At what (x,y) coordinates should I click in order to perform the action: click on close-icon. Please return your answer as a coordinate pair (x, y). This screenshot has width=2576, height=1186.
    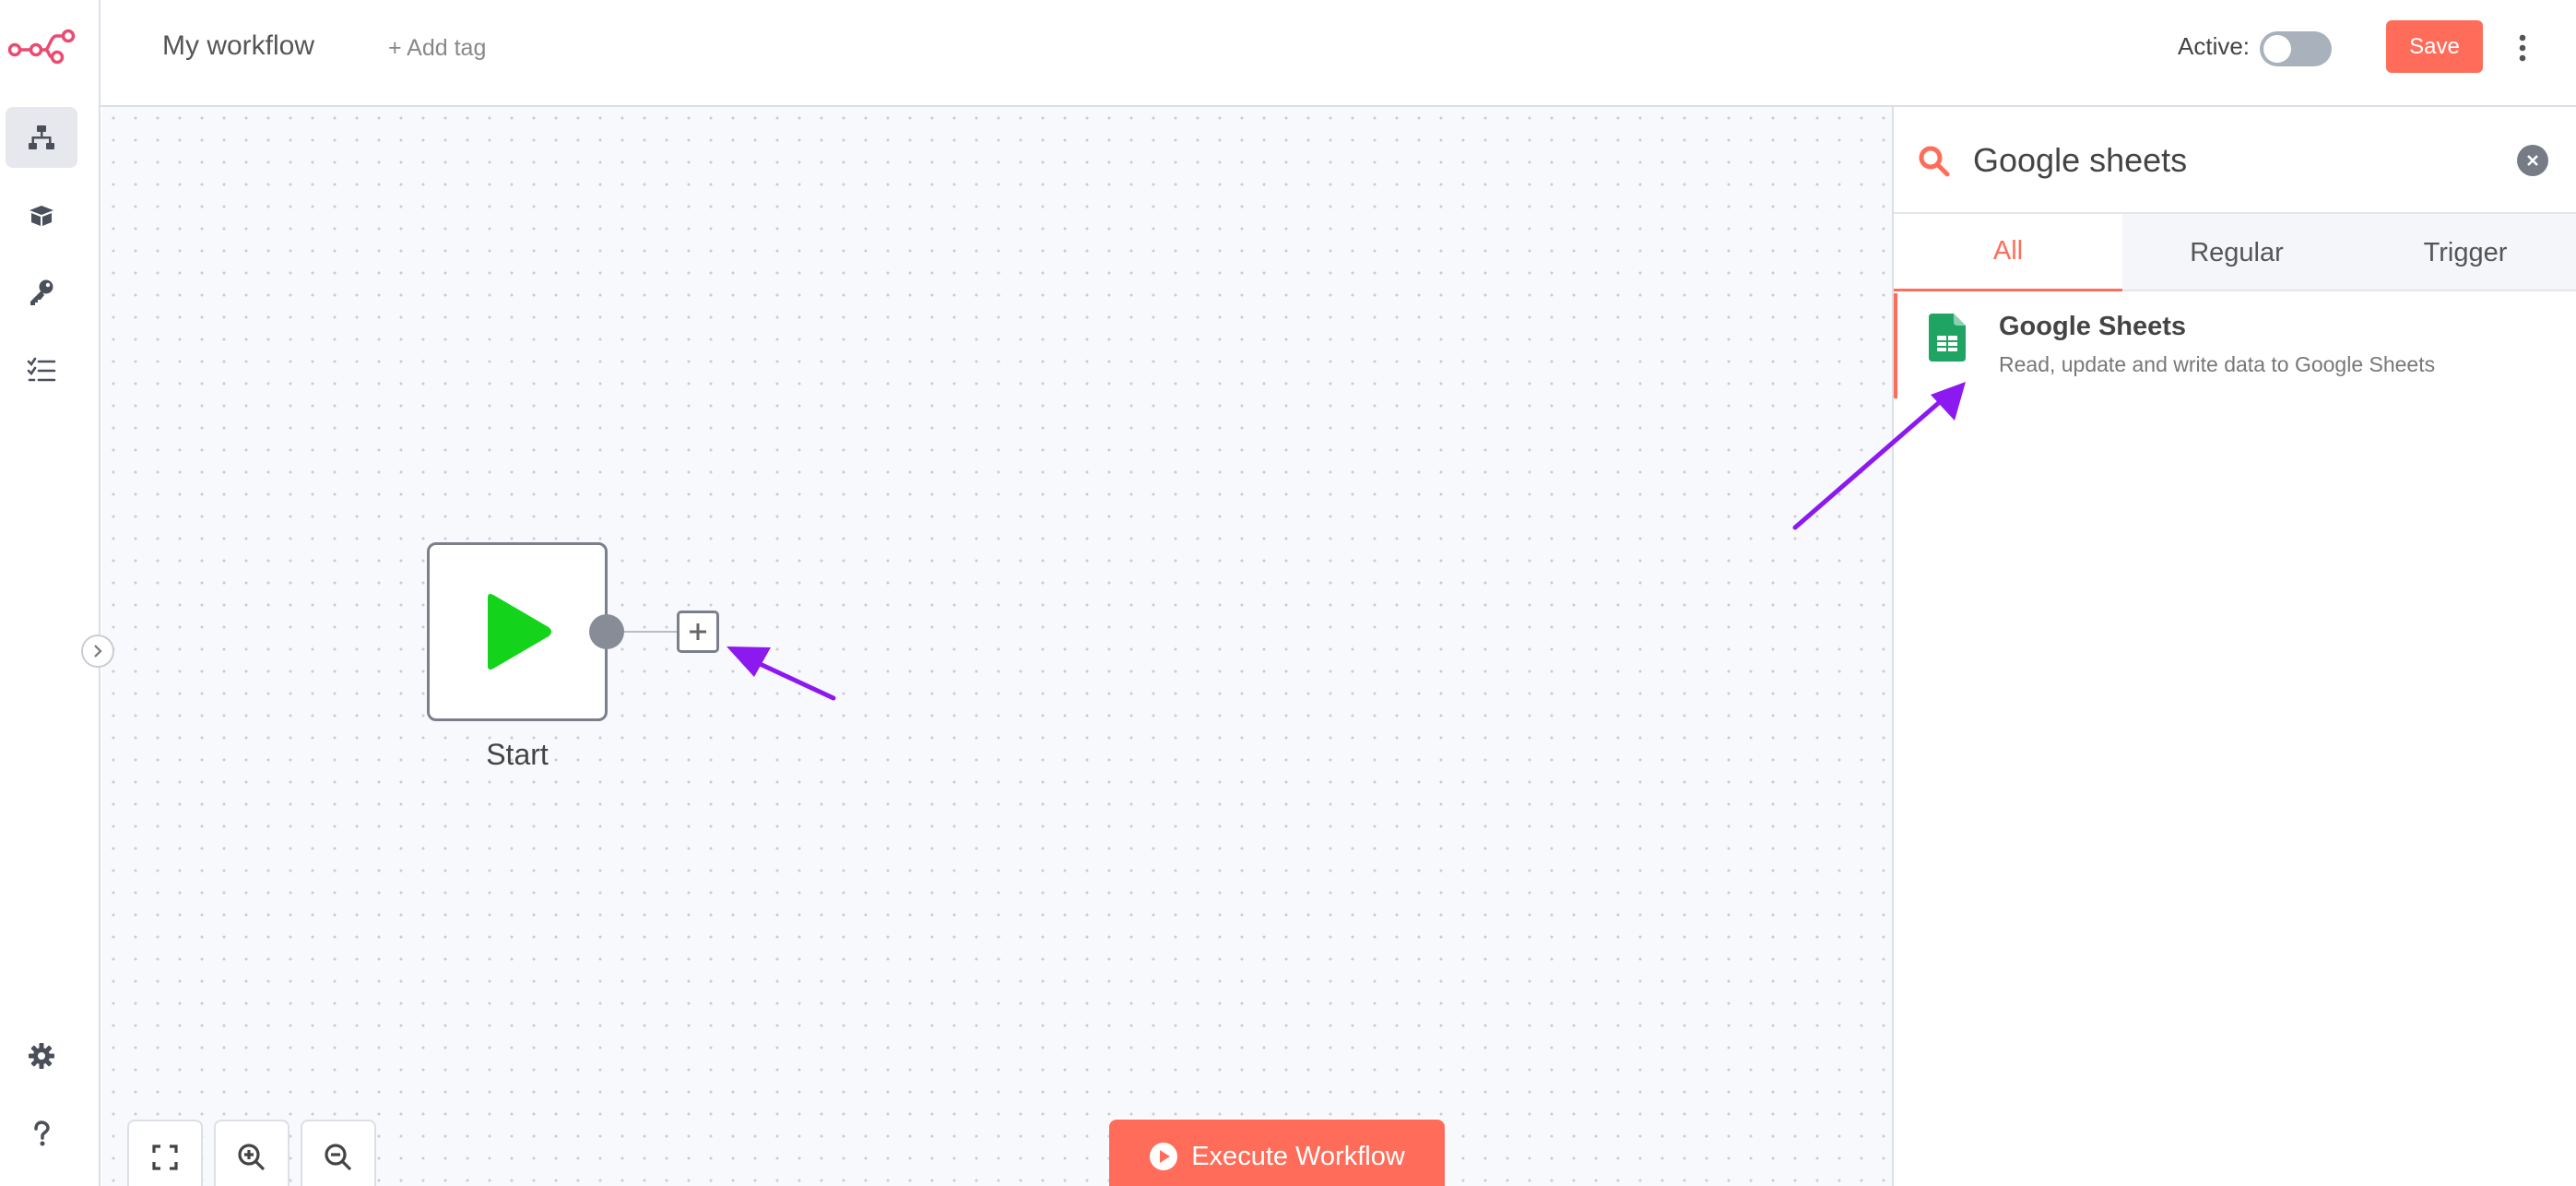
    Looking at the image, I should click on (2532, 160).